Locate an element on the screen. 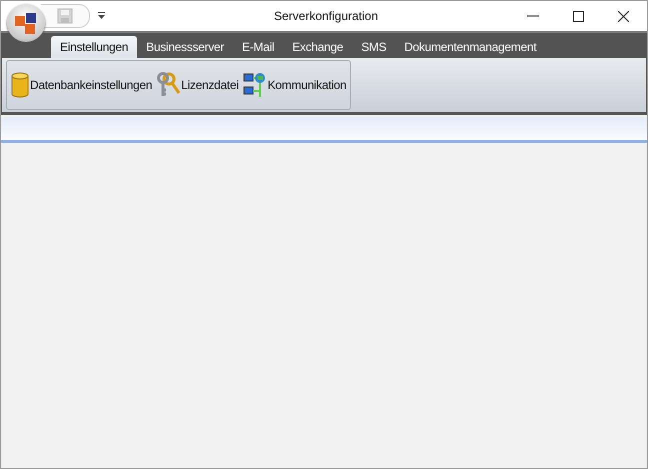 The image size is (648, 469). network-icon is located at coordinates (254, 85).